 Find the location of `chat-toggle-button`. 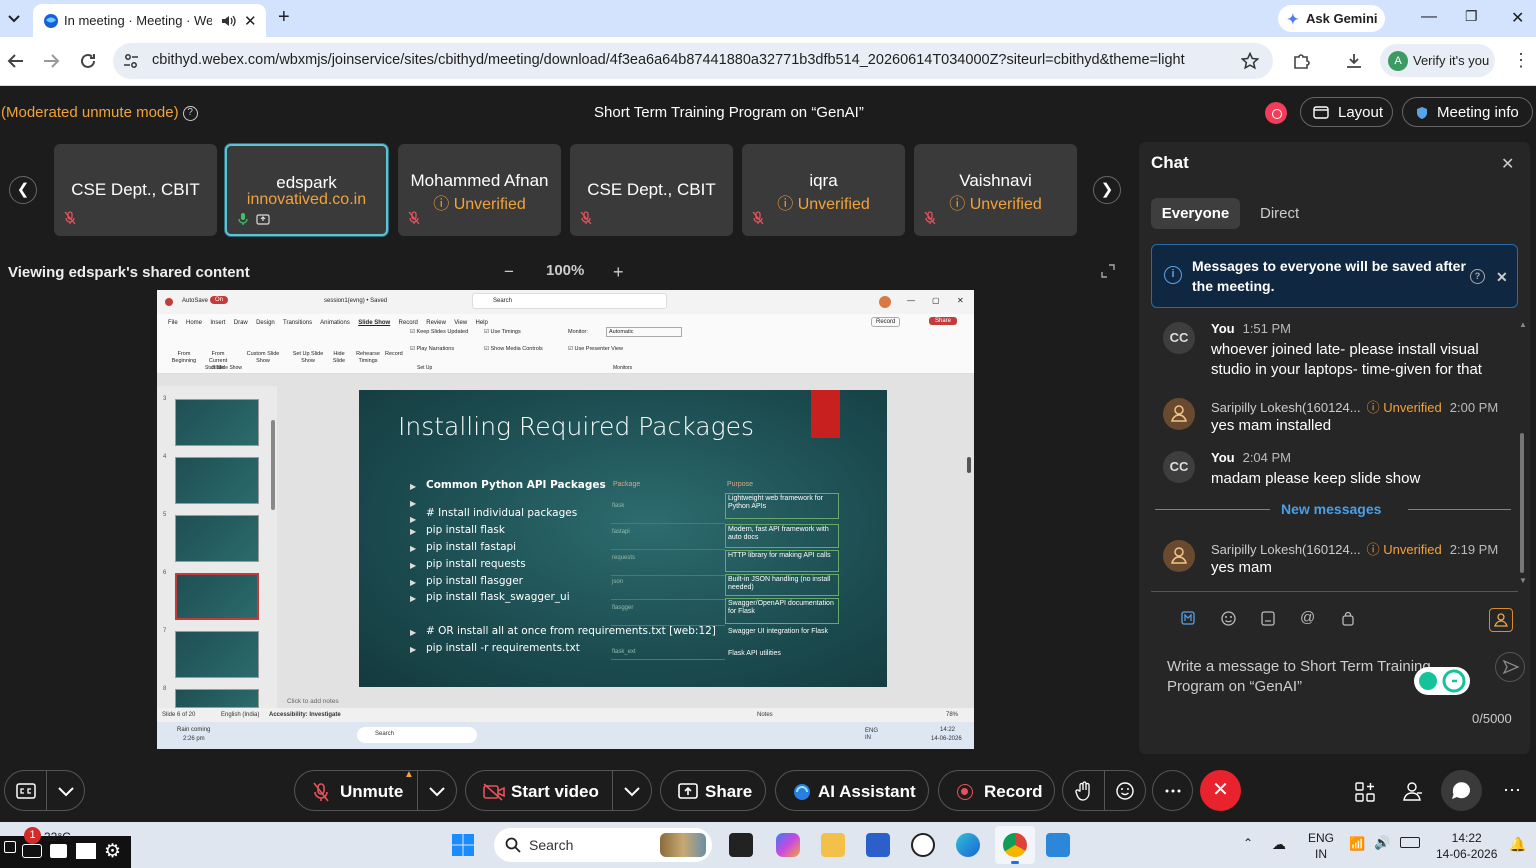

chat-toggle-button is located at coordinates (1461, 790).